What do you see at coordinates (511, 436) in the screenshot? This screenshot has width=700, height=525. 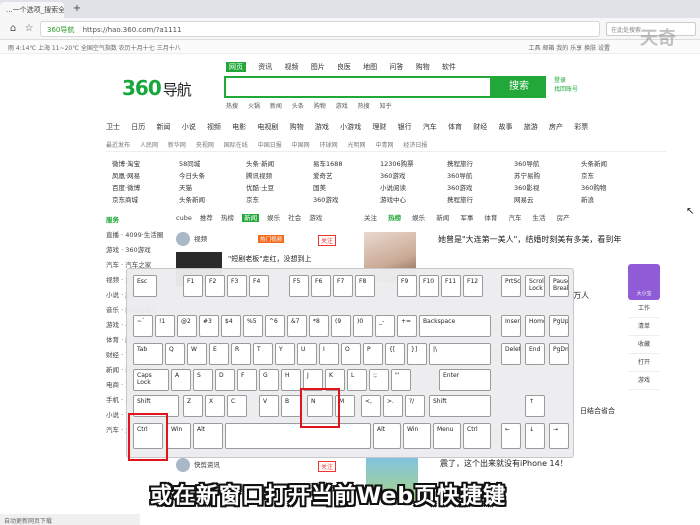 I see `key-arrow-left: ←` at bounding box center [511, 436].